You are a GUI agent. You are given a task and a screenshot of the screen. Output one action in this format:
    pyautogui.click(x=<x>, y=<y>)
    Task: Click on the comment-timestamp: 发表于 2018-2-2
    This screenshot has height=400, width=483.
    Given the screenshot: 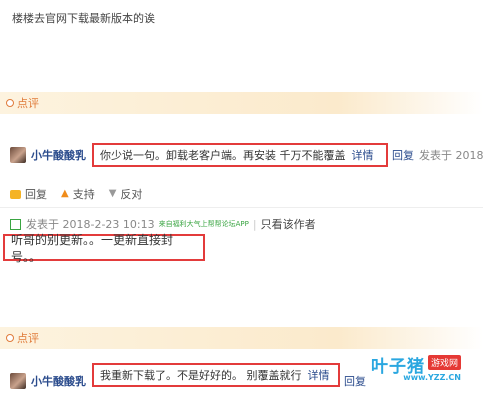 What is the action you would take?
    pyautogui.click(x=451, y=155)
    